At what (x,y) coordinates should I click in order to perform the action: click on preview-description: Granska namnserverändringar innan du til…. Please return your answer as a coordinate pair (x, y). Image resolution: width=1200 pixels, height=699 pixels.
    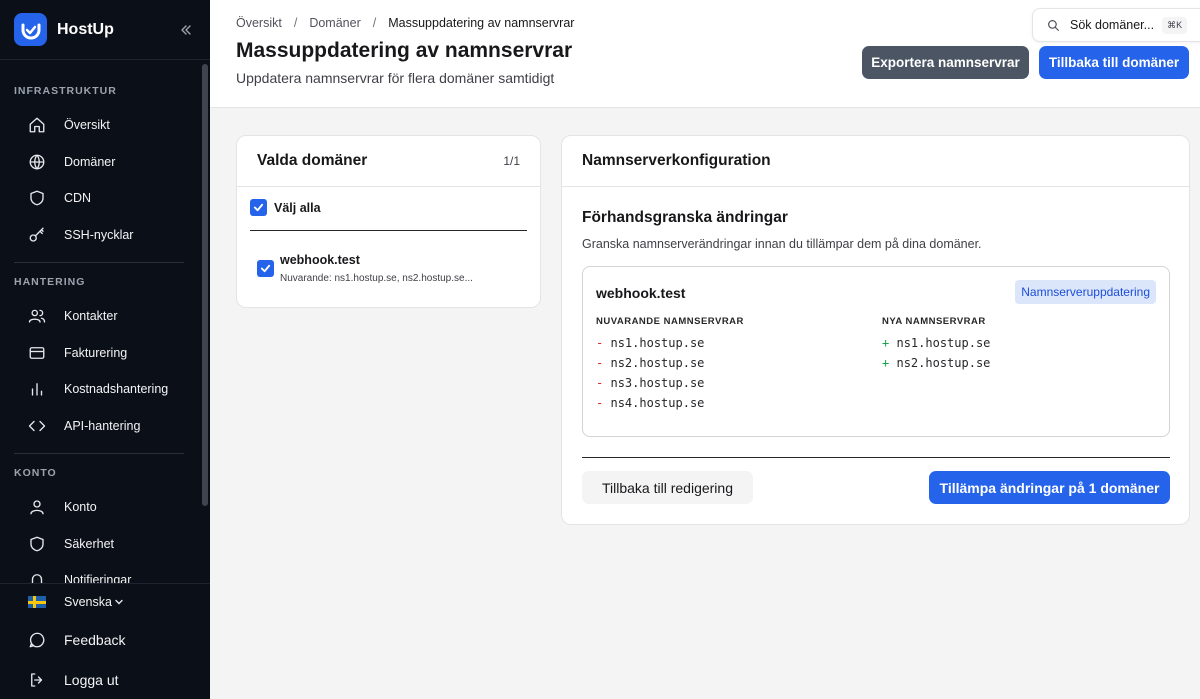
    Looking at the image, I should click on (782, 244).